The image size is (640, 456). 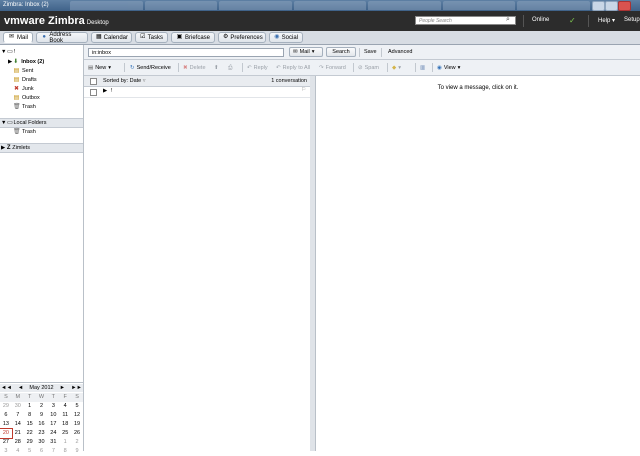 What do you see at coordinates (6, 433) in the screenshot?
I see `calendar-day: 20` at bounding box center [6, 433].